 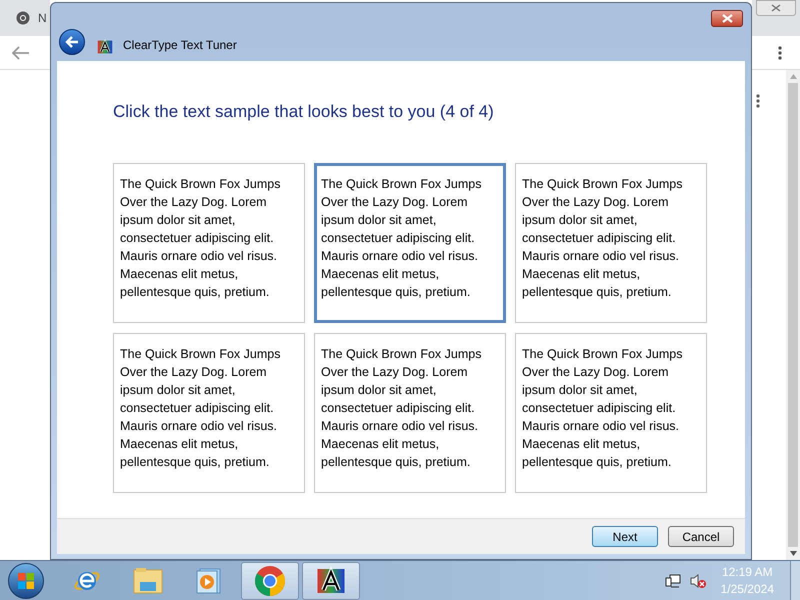 I want to click on window-close-button, so click(x=776, y=8).